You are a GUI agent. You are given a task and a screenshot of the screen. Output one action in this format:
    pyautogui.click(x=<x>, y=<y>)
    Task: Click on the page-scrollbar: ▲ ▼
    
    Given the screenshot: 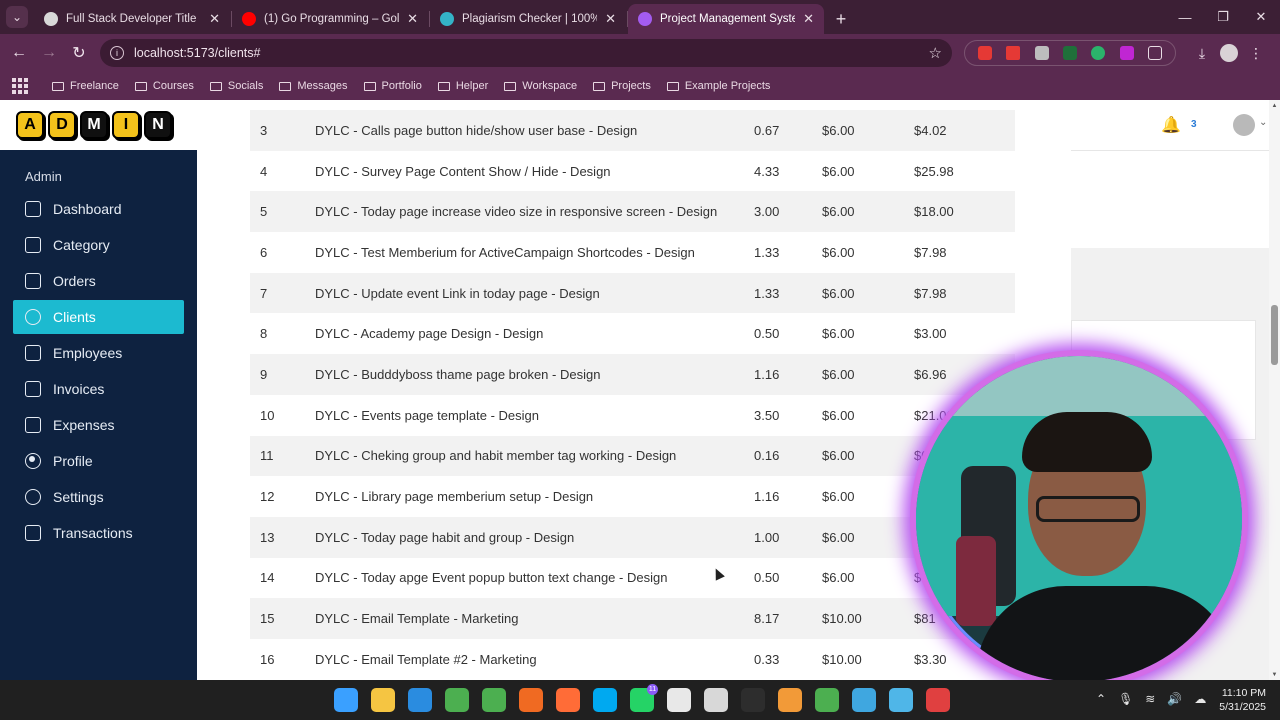 What is the action you would take?
    pyautogui.click(x=1274, y=390)
    